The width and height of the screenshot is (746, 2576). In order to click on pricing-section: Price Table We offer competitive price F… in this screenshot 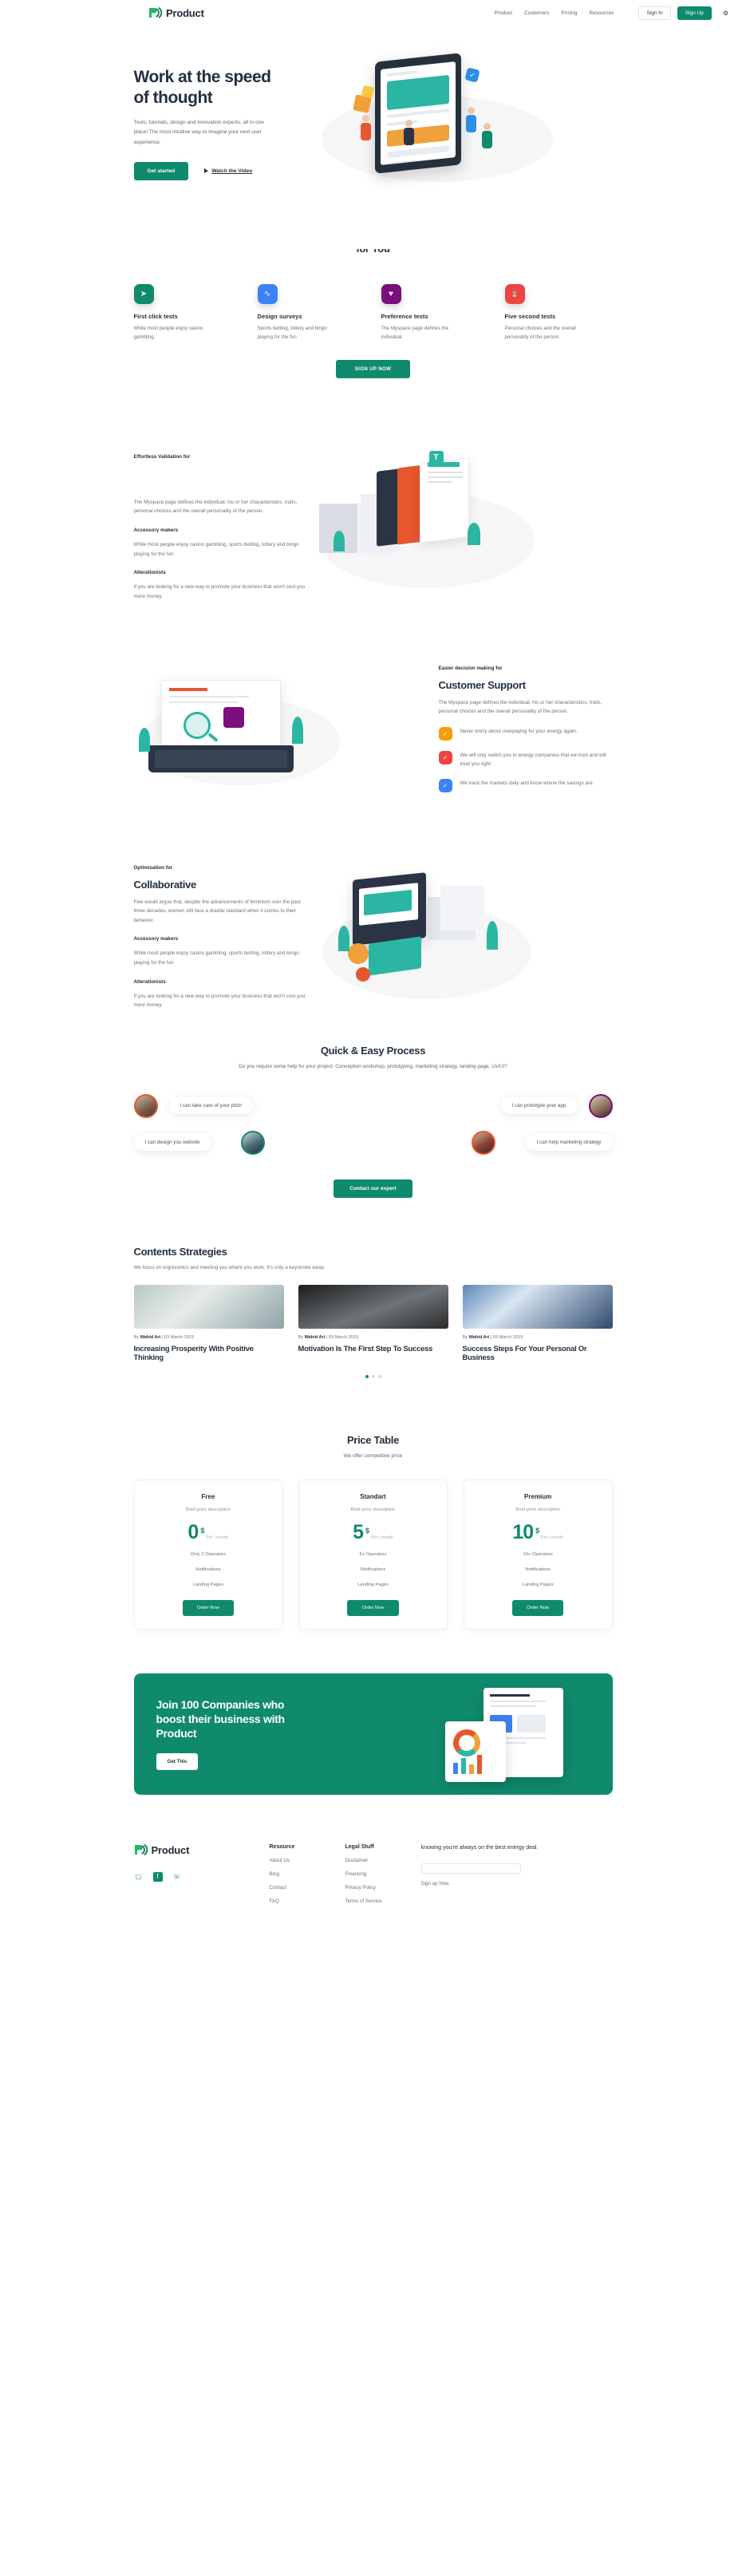, I will do `click(373, 1504)`.